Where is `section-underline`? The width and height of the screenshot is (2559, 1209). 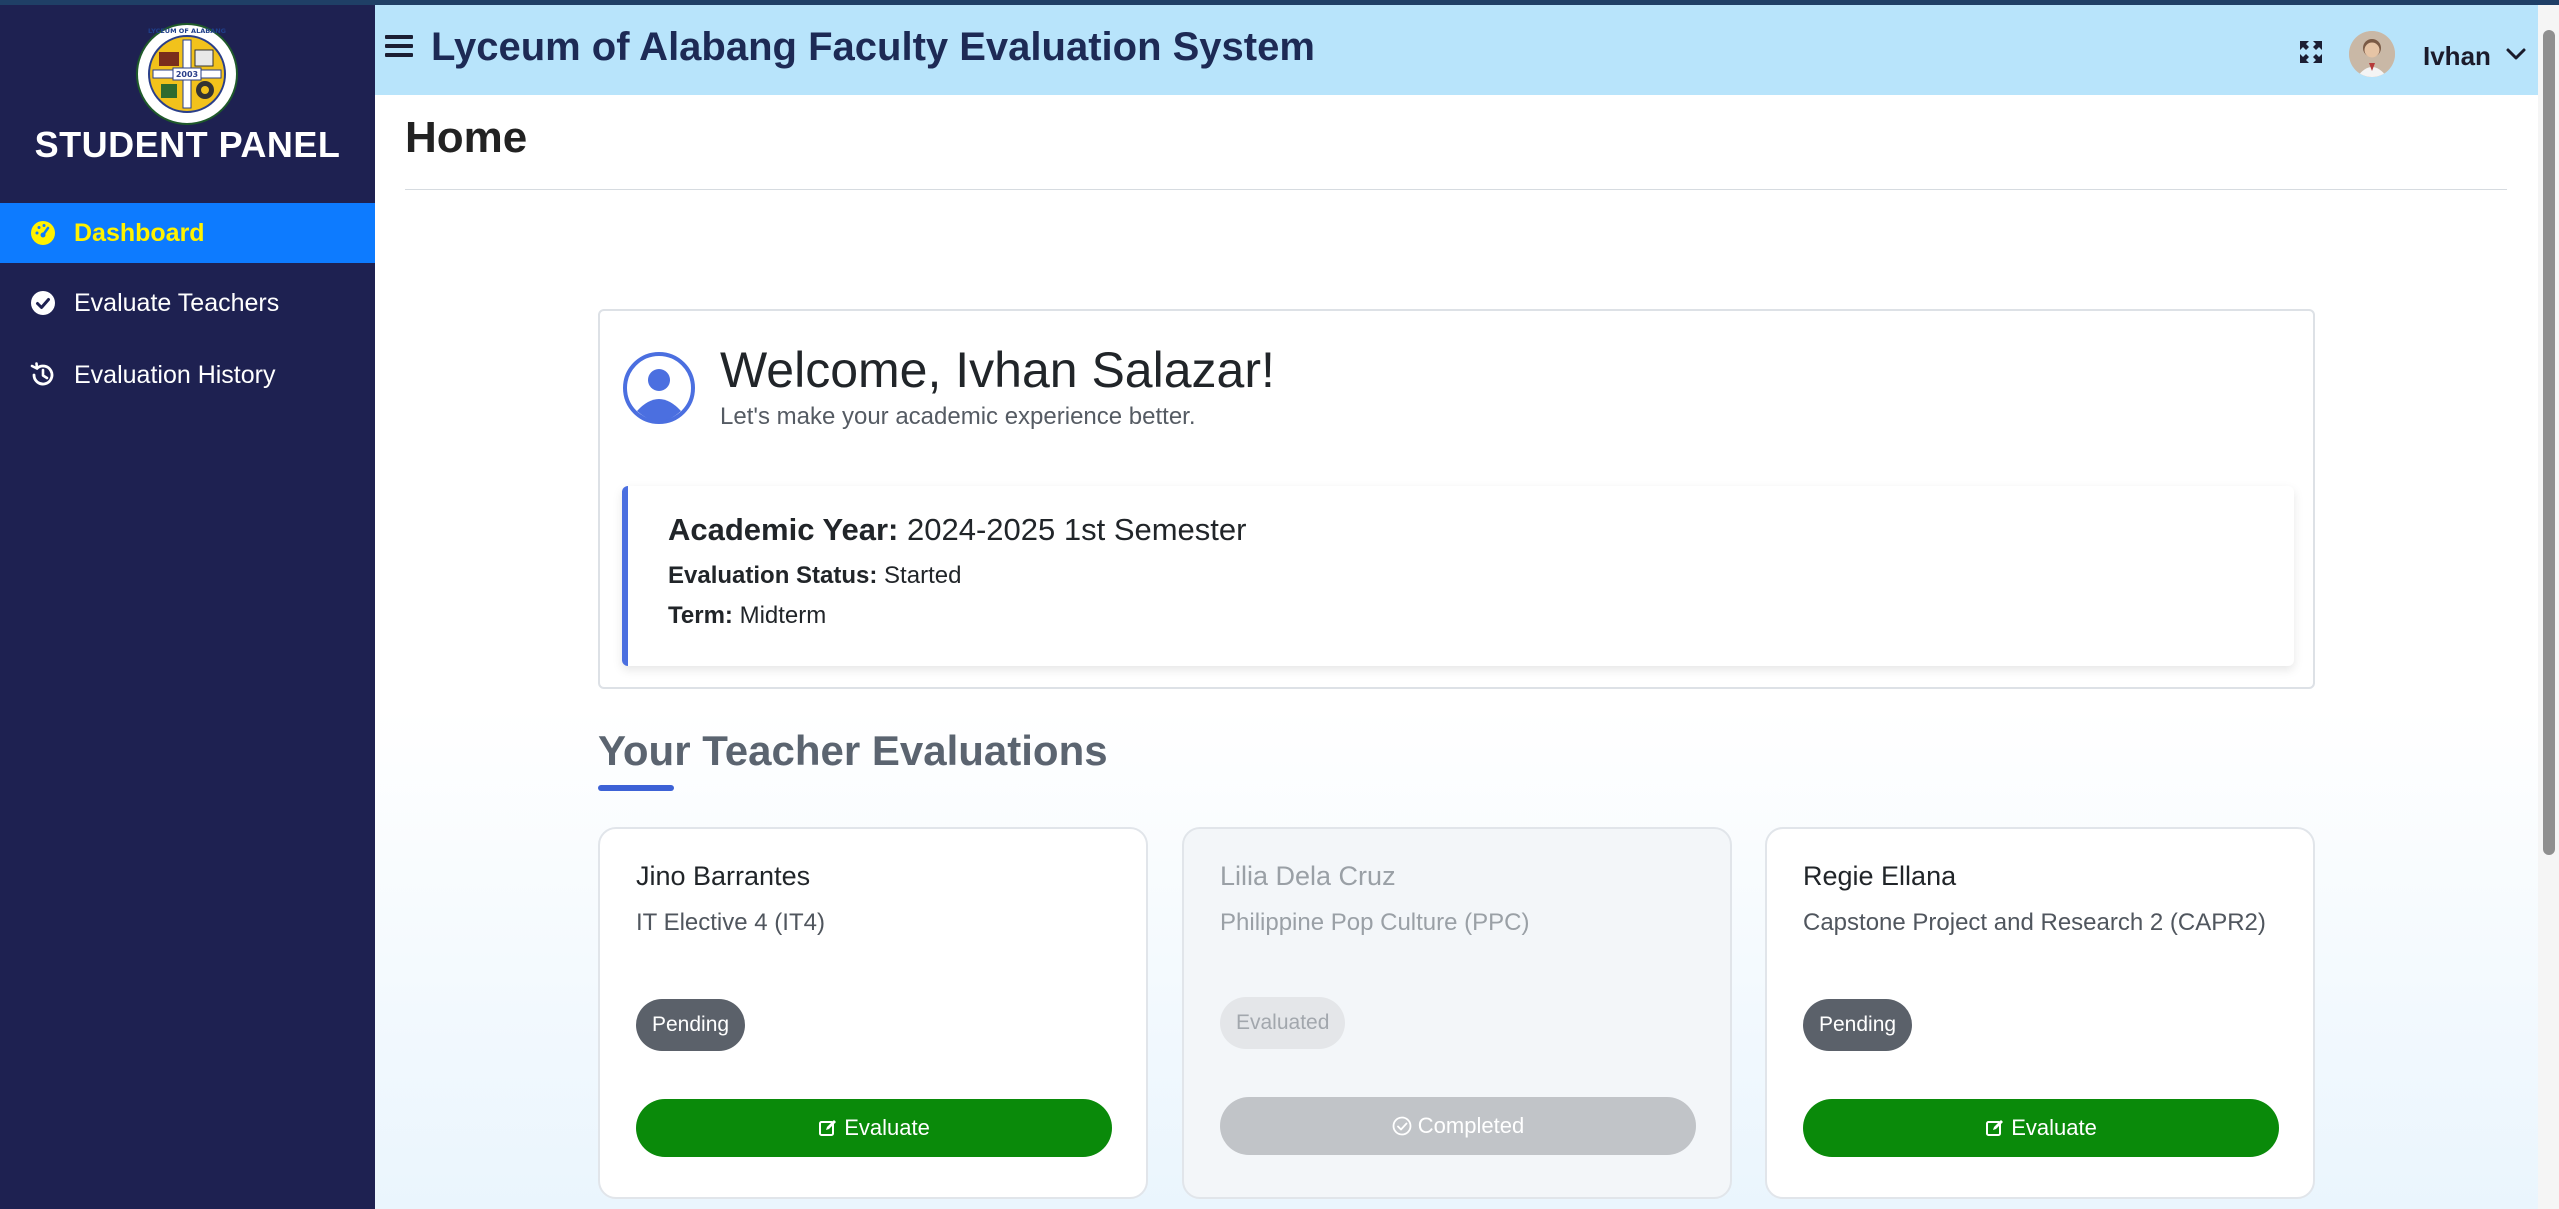
section-underline is located at coordinates (636, 788).